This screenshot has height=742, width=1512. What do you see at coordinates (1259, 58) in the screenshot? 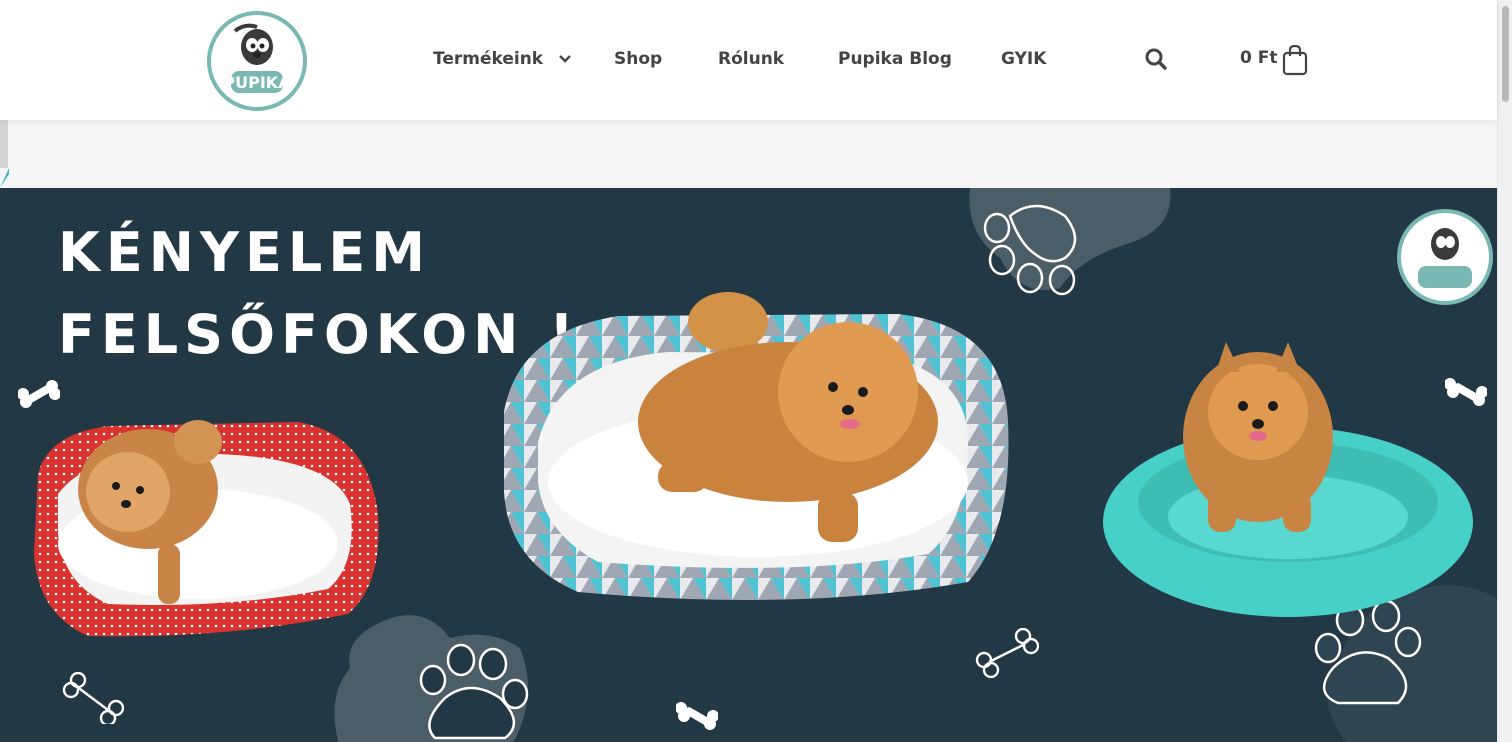
I see `cart-total: 0 Ft` at bounding box center [1259, 58].